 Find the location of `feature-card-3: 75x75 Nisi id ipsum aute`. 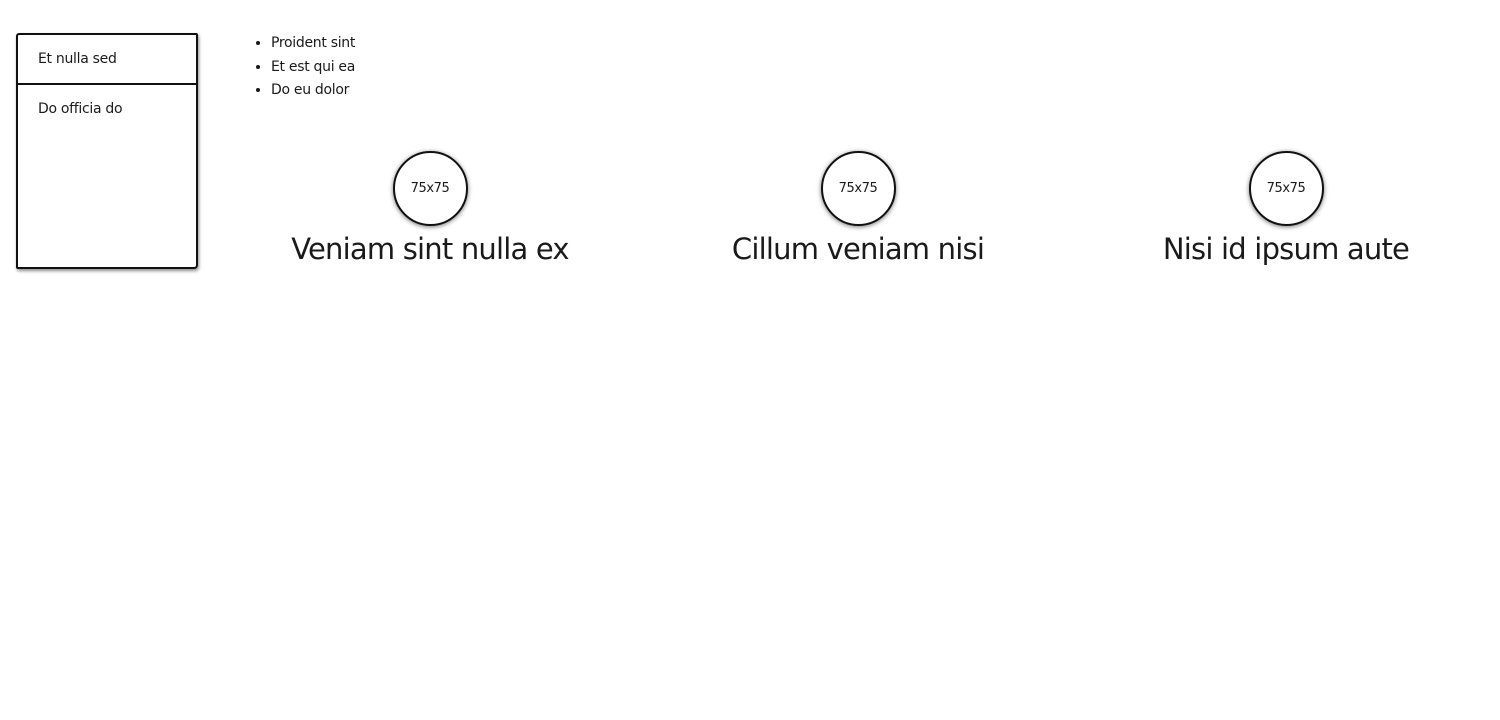

feature-card-3: 75x75 Nisi id ipsum aute is located at coordinates (1285, 210).